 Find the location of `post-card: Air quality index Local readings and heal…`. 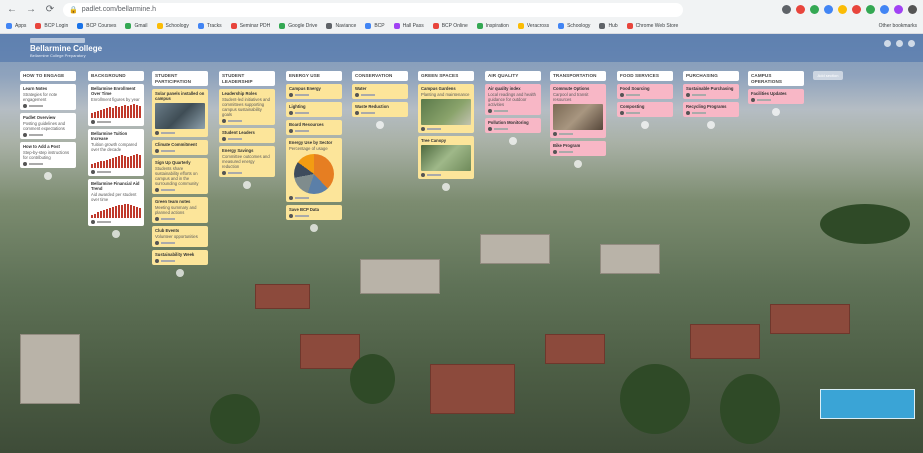

post-card: Air quality index Local readings and heal… is located at coordinates (513, 99).